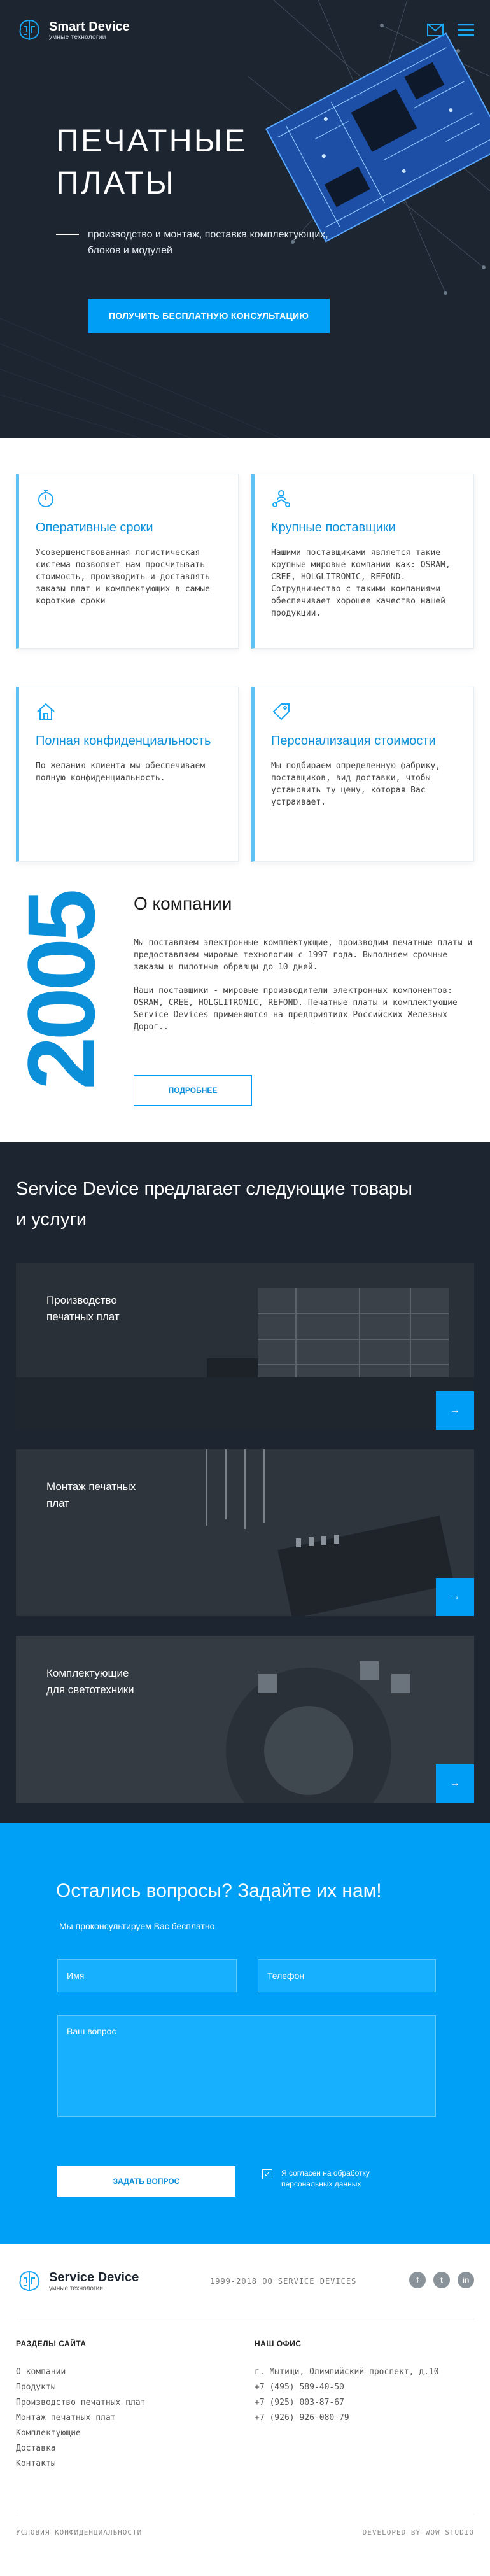 Image resolution: width=490 pixels, height=2576 pixels. I want to click on footer-link-products: Продукты, so click(81, 2388).